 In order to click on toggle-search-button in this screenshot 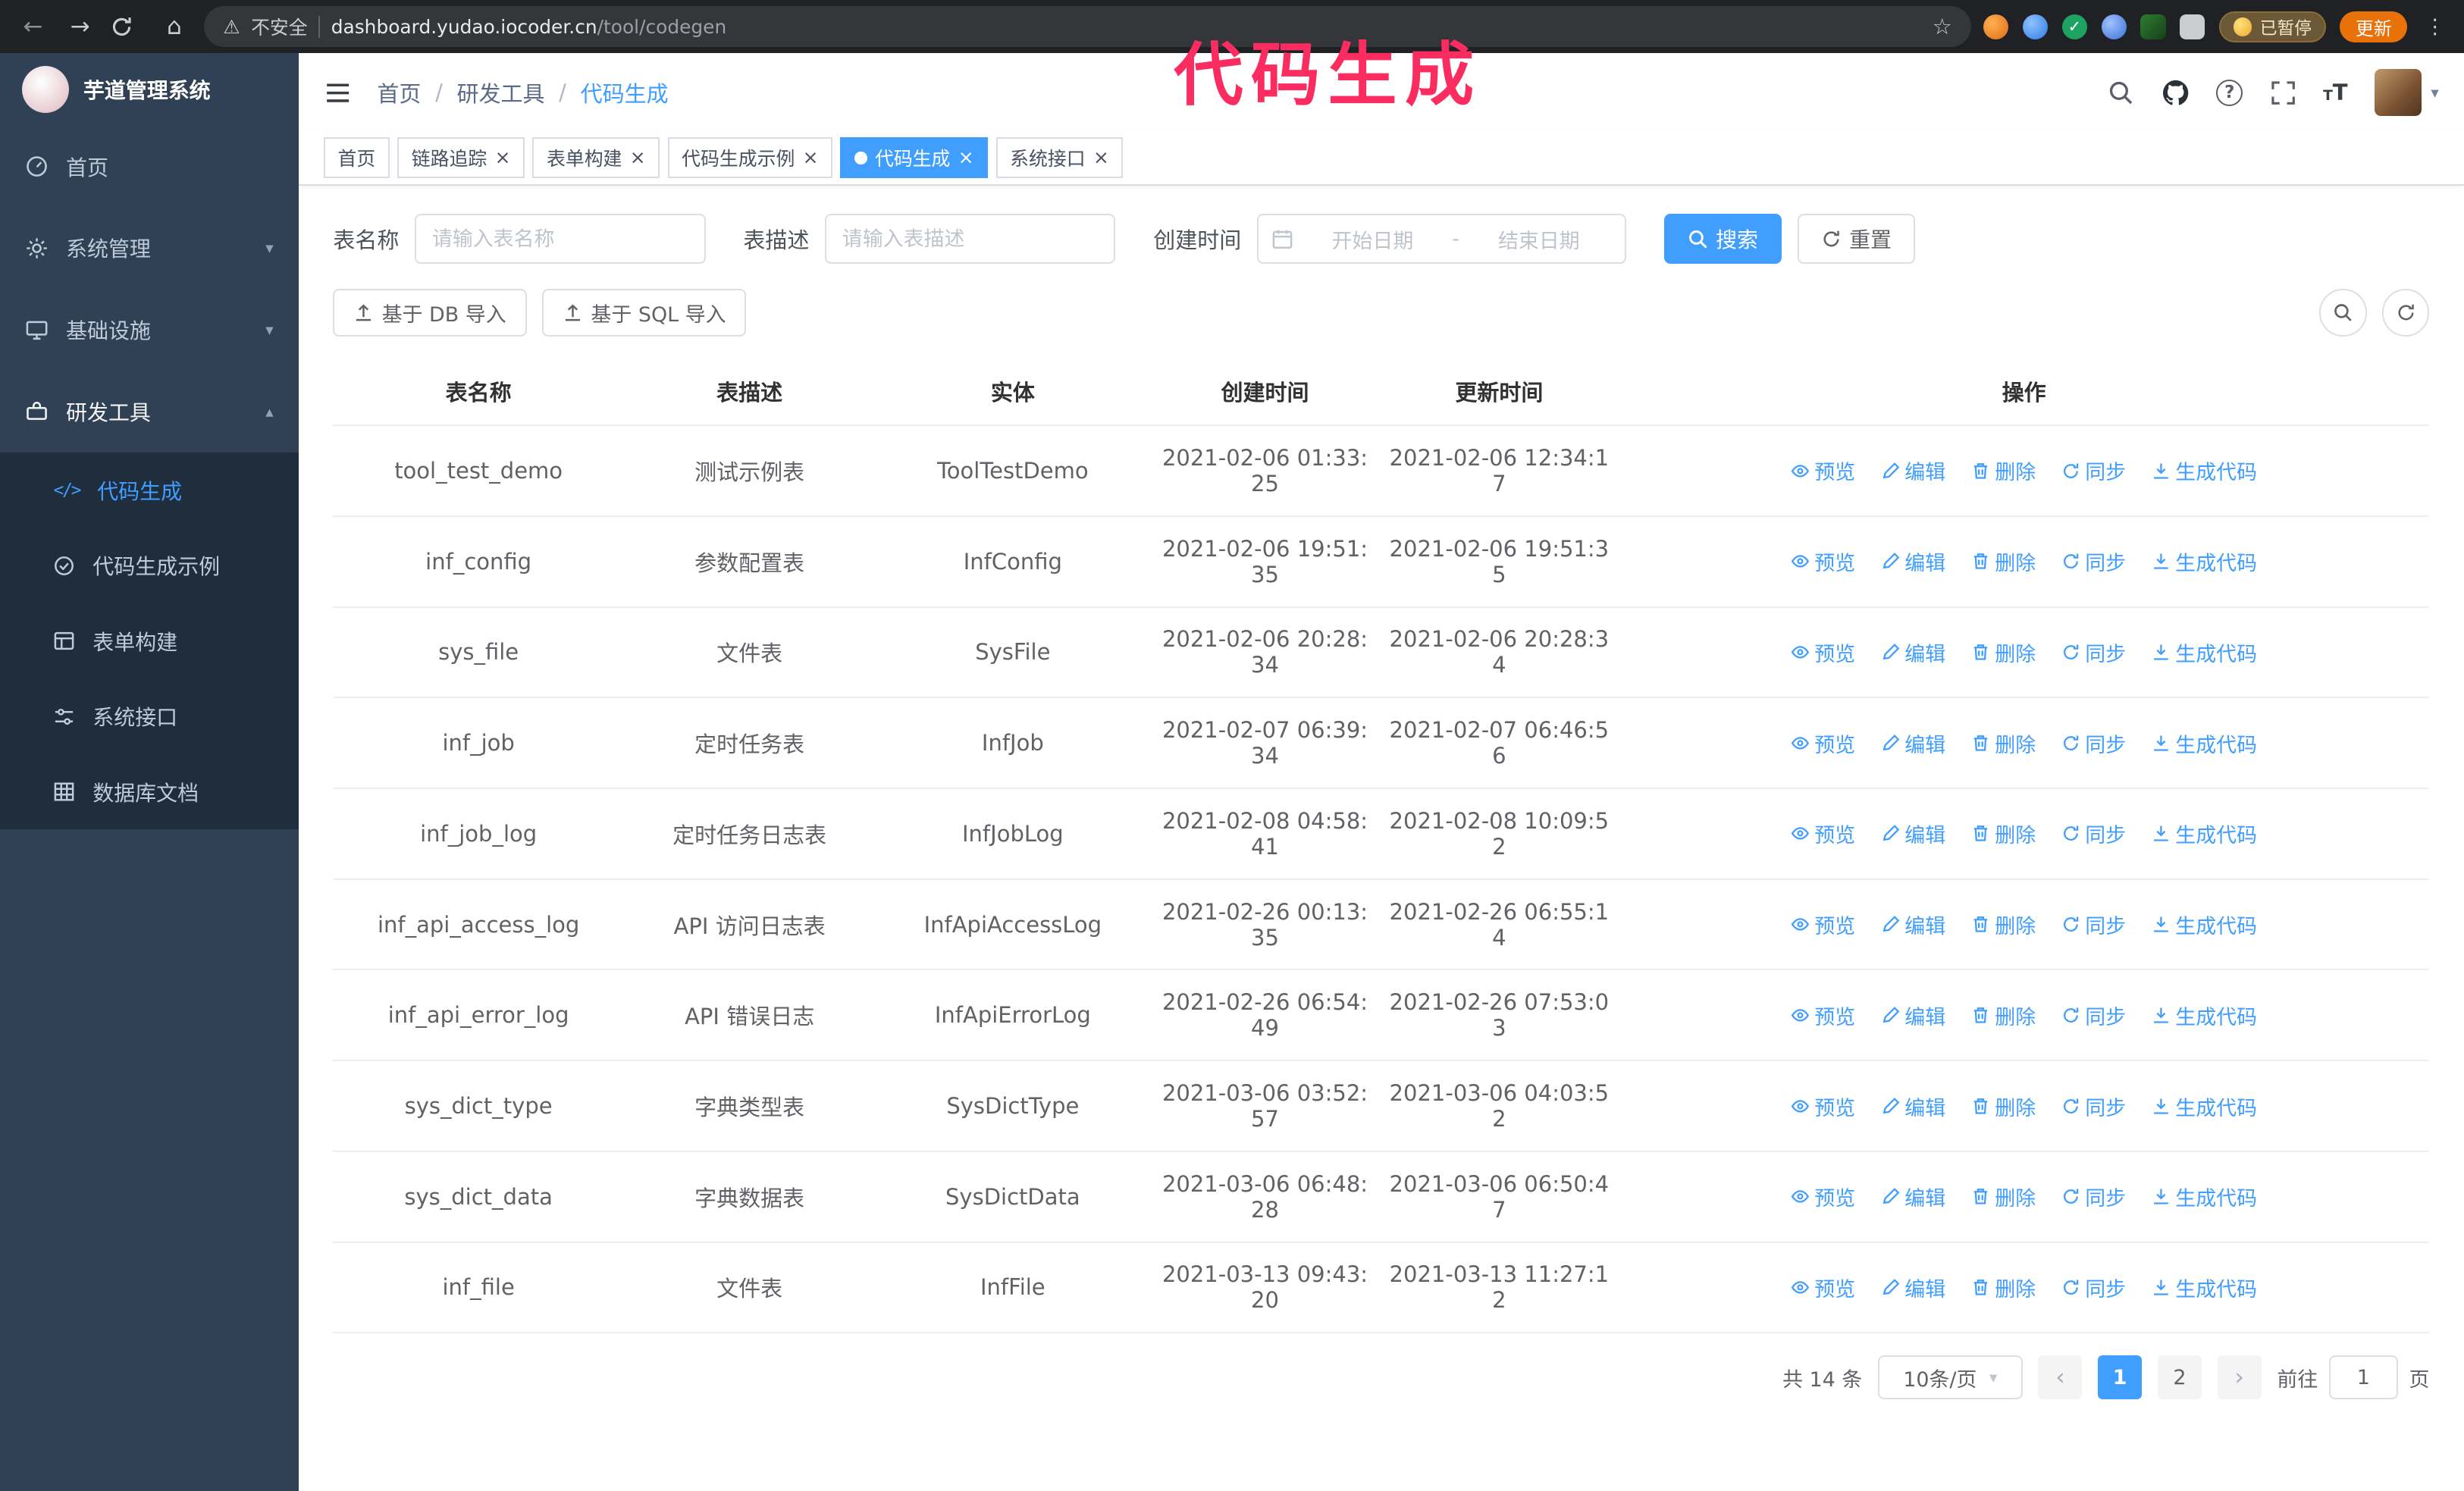, I will do `click(2343, 313)`.